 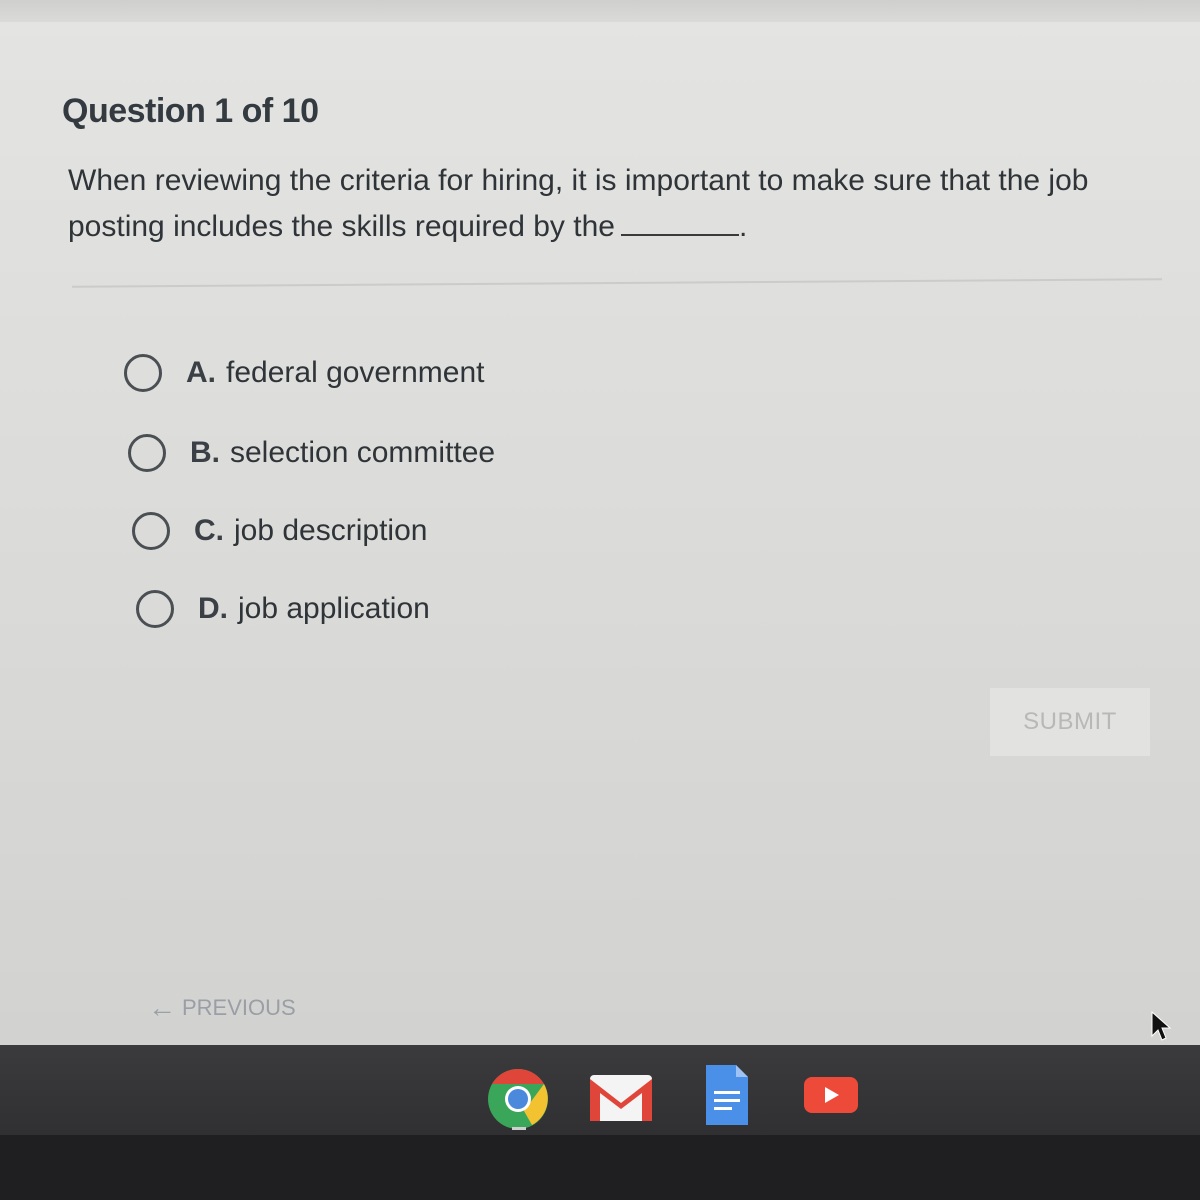 I want to click on option-letter: C., so click(x=209, y=530).